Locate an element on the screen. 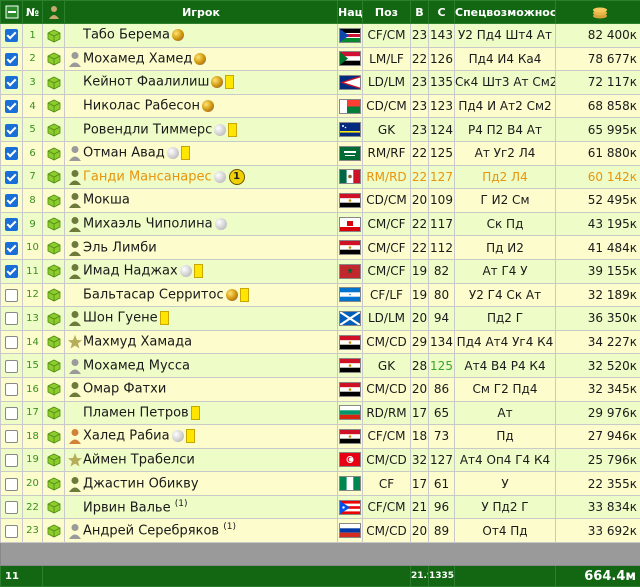 The width and height of the screenshot is (640, 587). table-row: 10Эль ЛимбиCM/CF22112Пд И241 484к is located at coordinates (320, 248).